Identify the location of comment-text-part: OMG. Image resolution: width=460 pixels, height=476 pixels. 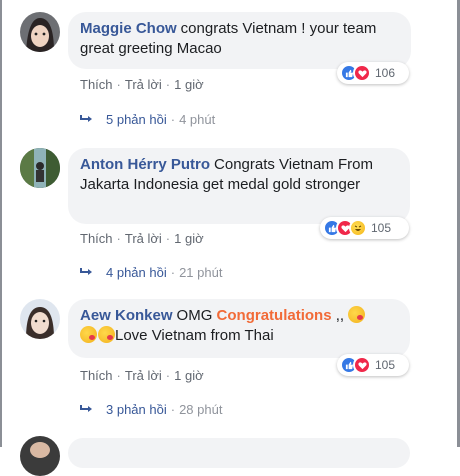
(194, 315).